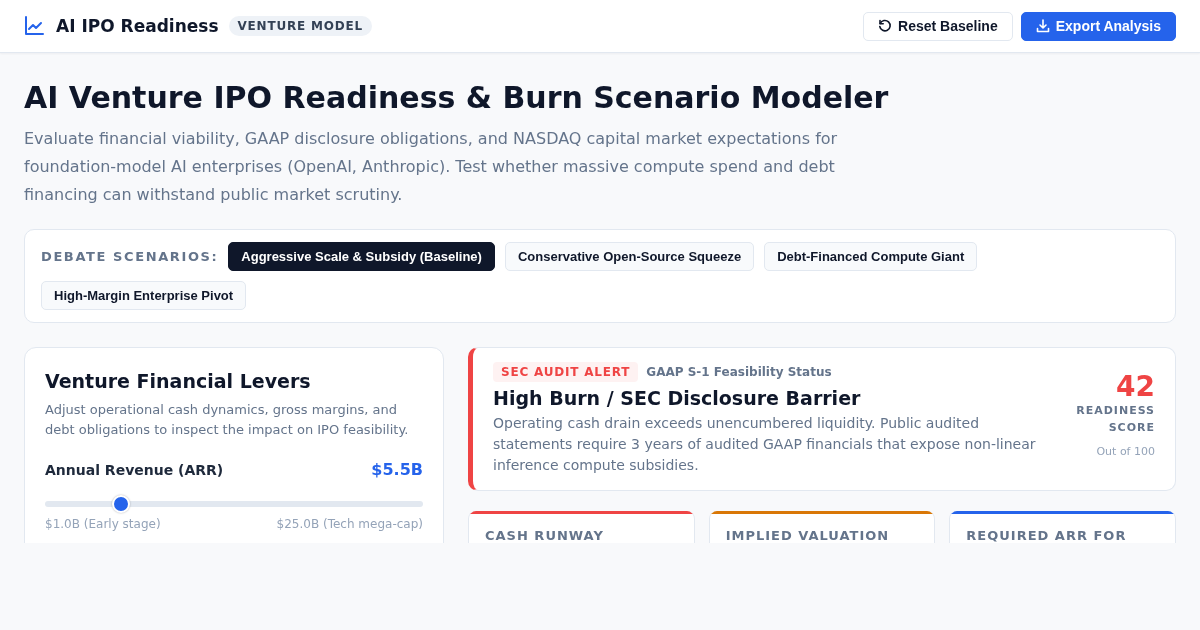 The height and width of the screenshot is (630, 1200). What do you see at coordinates (544, 535) in the screenshot?
I see `metric-label: CASH RUNWAY` at bounding box center [544, 535].